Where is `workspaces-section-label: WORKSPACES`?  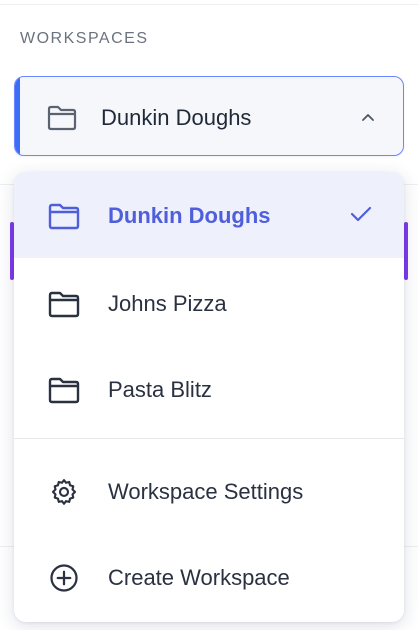 workspaces-section-label: WORKSPACES is located at coordinates (84, 38).